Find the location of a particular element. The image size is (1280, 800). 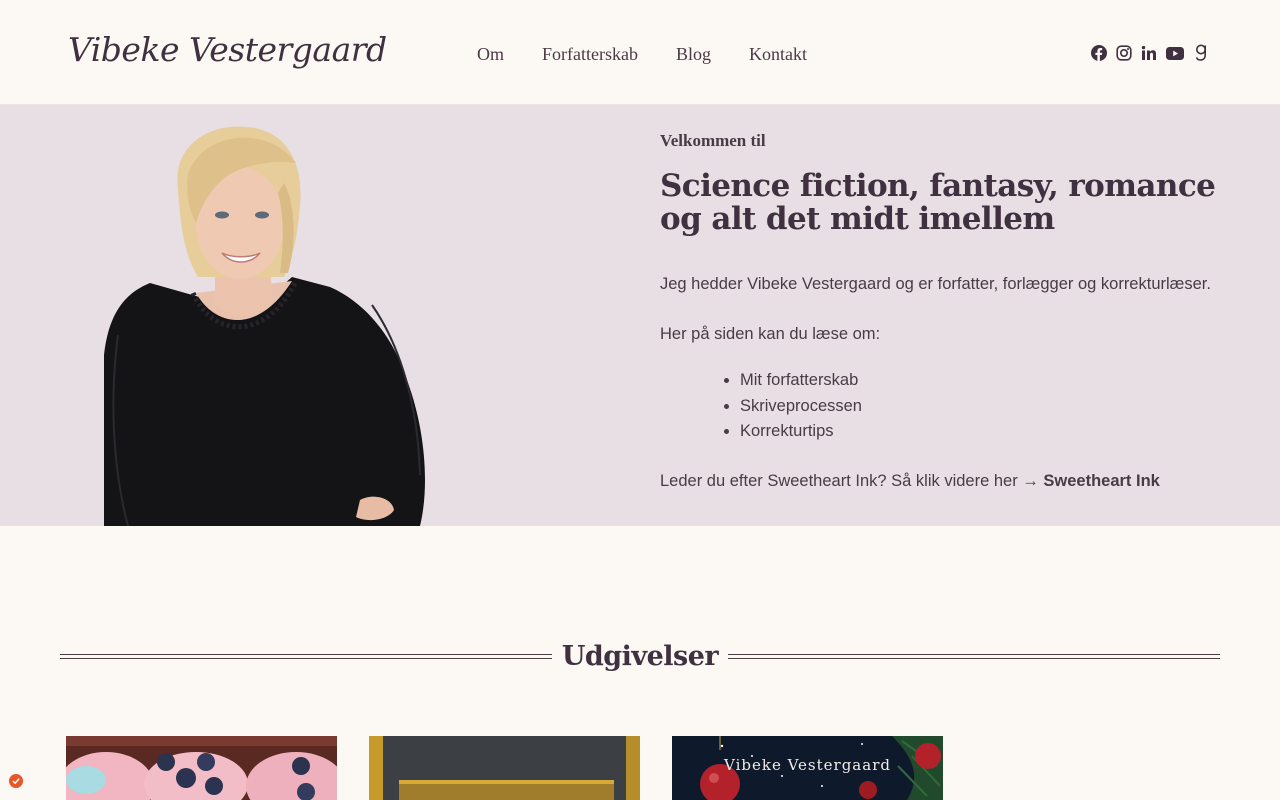

topic-item: Mit forfatterskab is located at coordinates (980, 381).